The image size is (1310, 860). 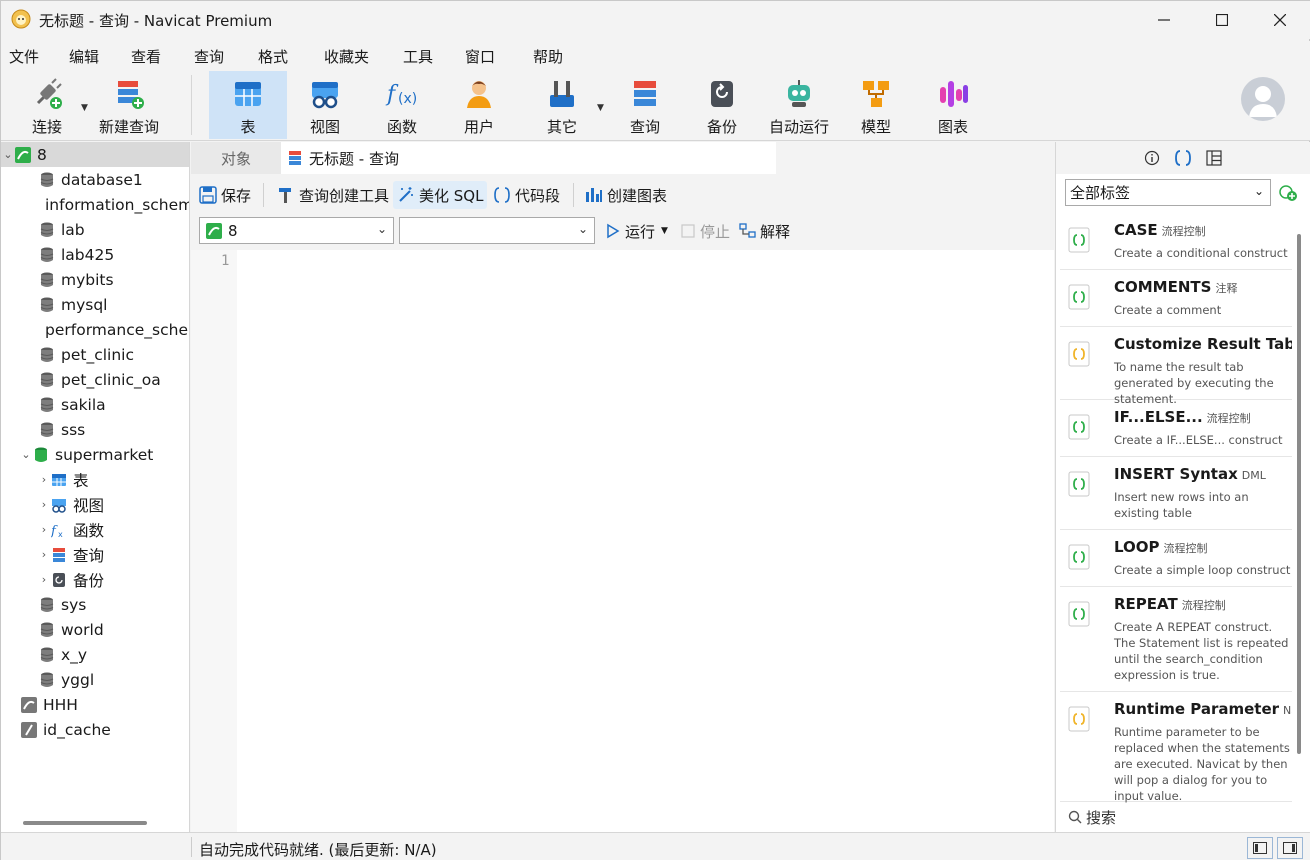 What do you see at coordinates (1164, 20) in the screenshot?
I see `minimize-button` at bounding box center [1164, 20].